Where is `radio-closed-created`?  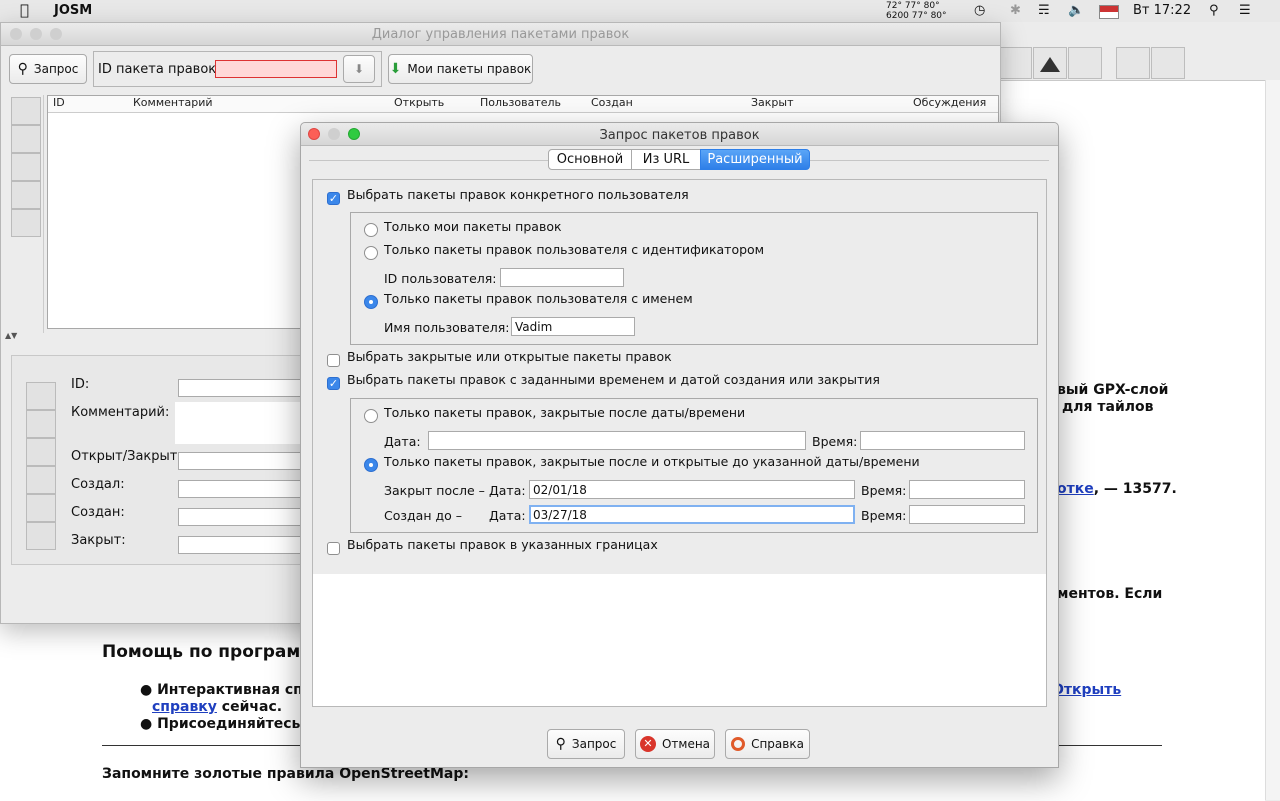
radio-closed-created is located at coordinates (371, 465).